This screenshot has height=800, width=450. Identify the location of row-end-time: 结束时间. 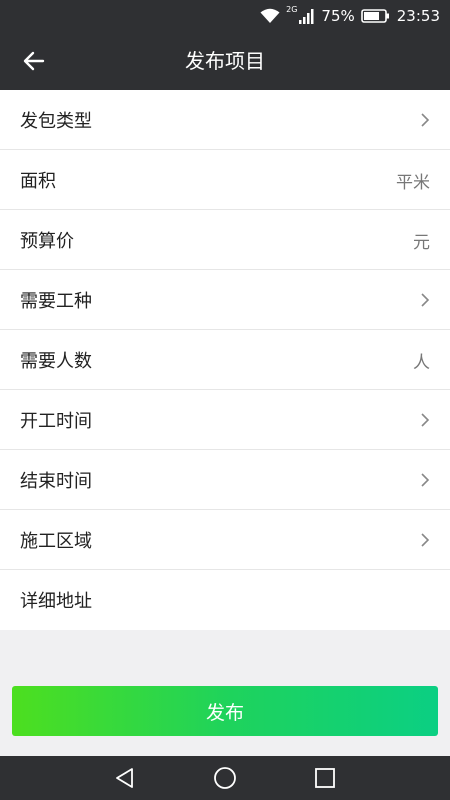
(225, 480).